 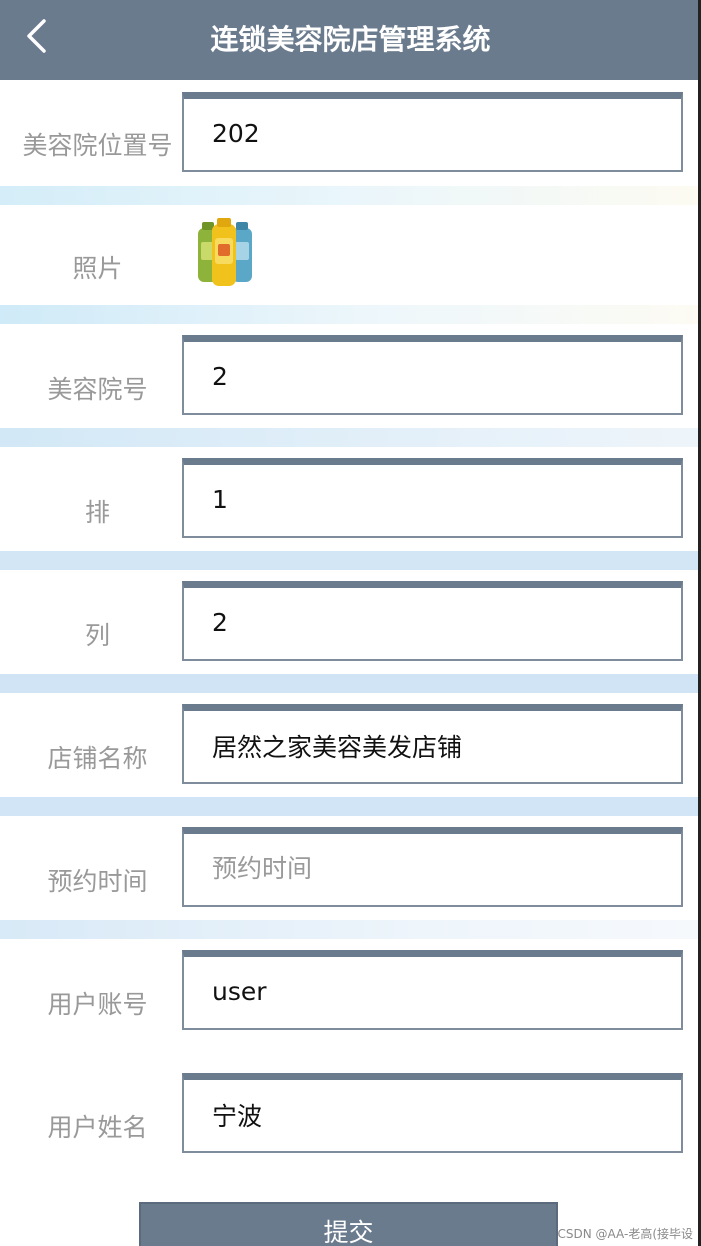 I want to click on top-bar: 连锁美容院店管理系统, so click(x=350, y=40).